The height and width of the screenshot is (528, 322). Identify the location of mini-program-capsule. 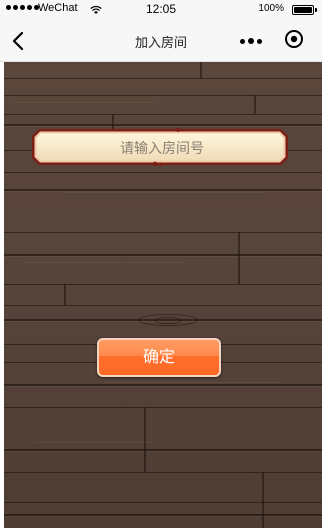
(266, 40).